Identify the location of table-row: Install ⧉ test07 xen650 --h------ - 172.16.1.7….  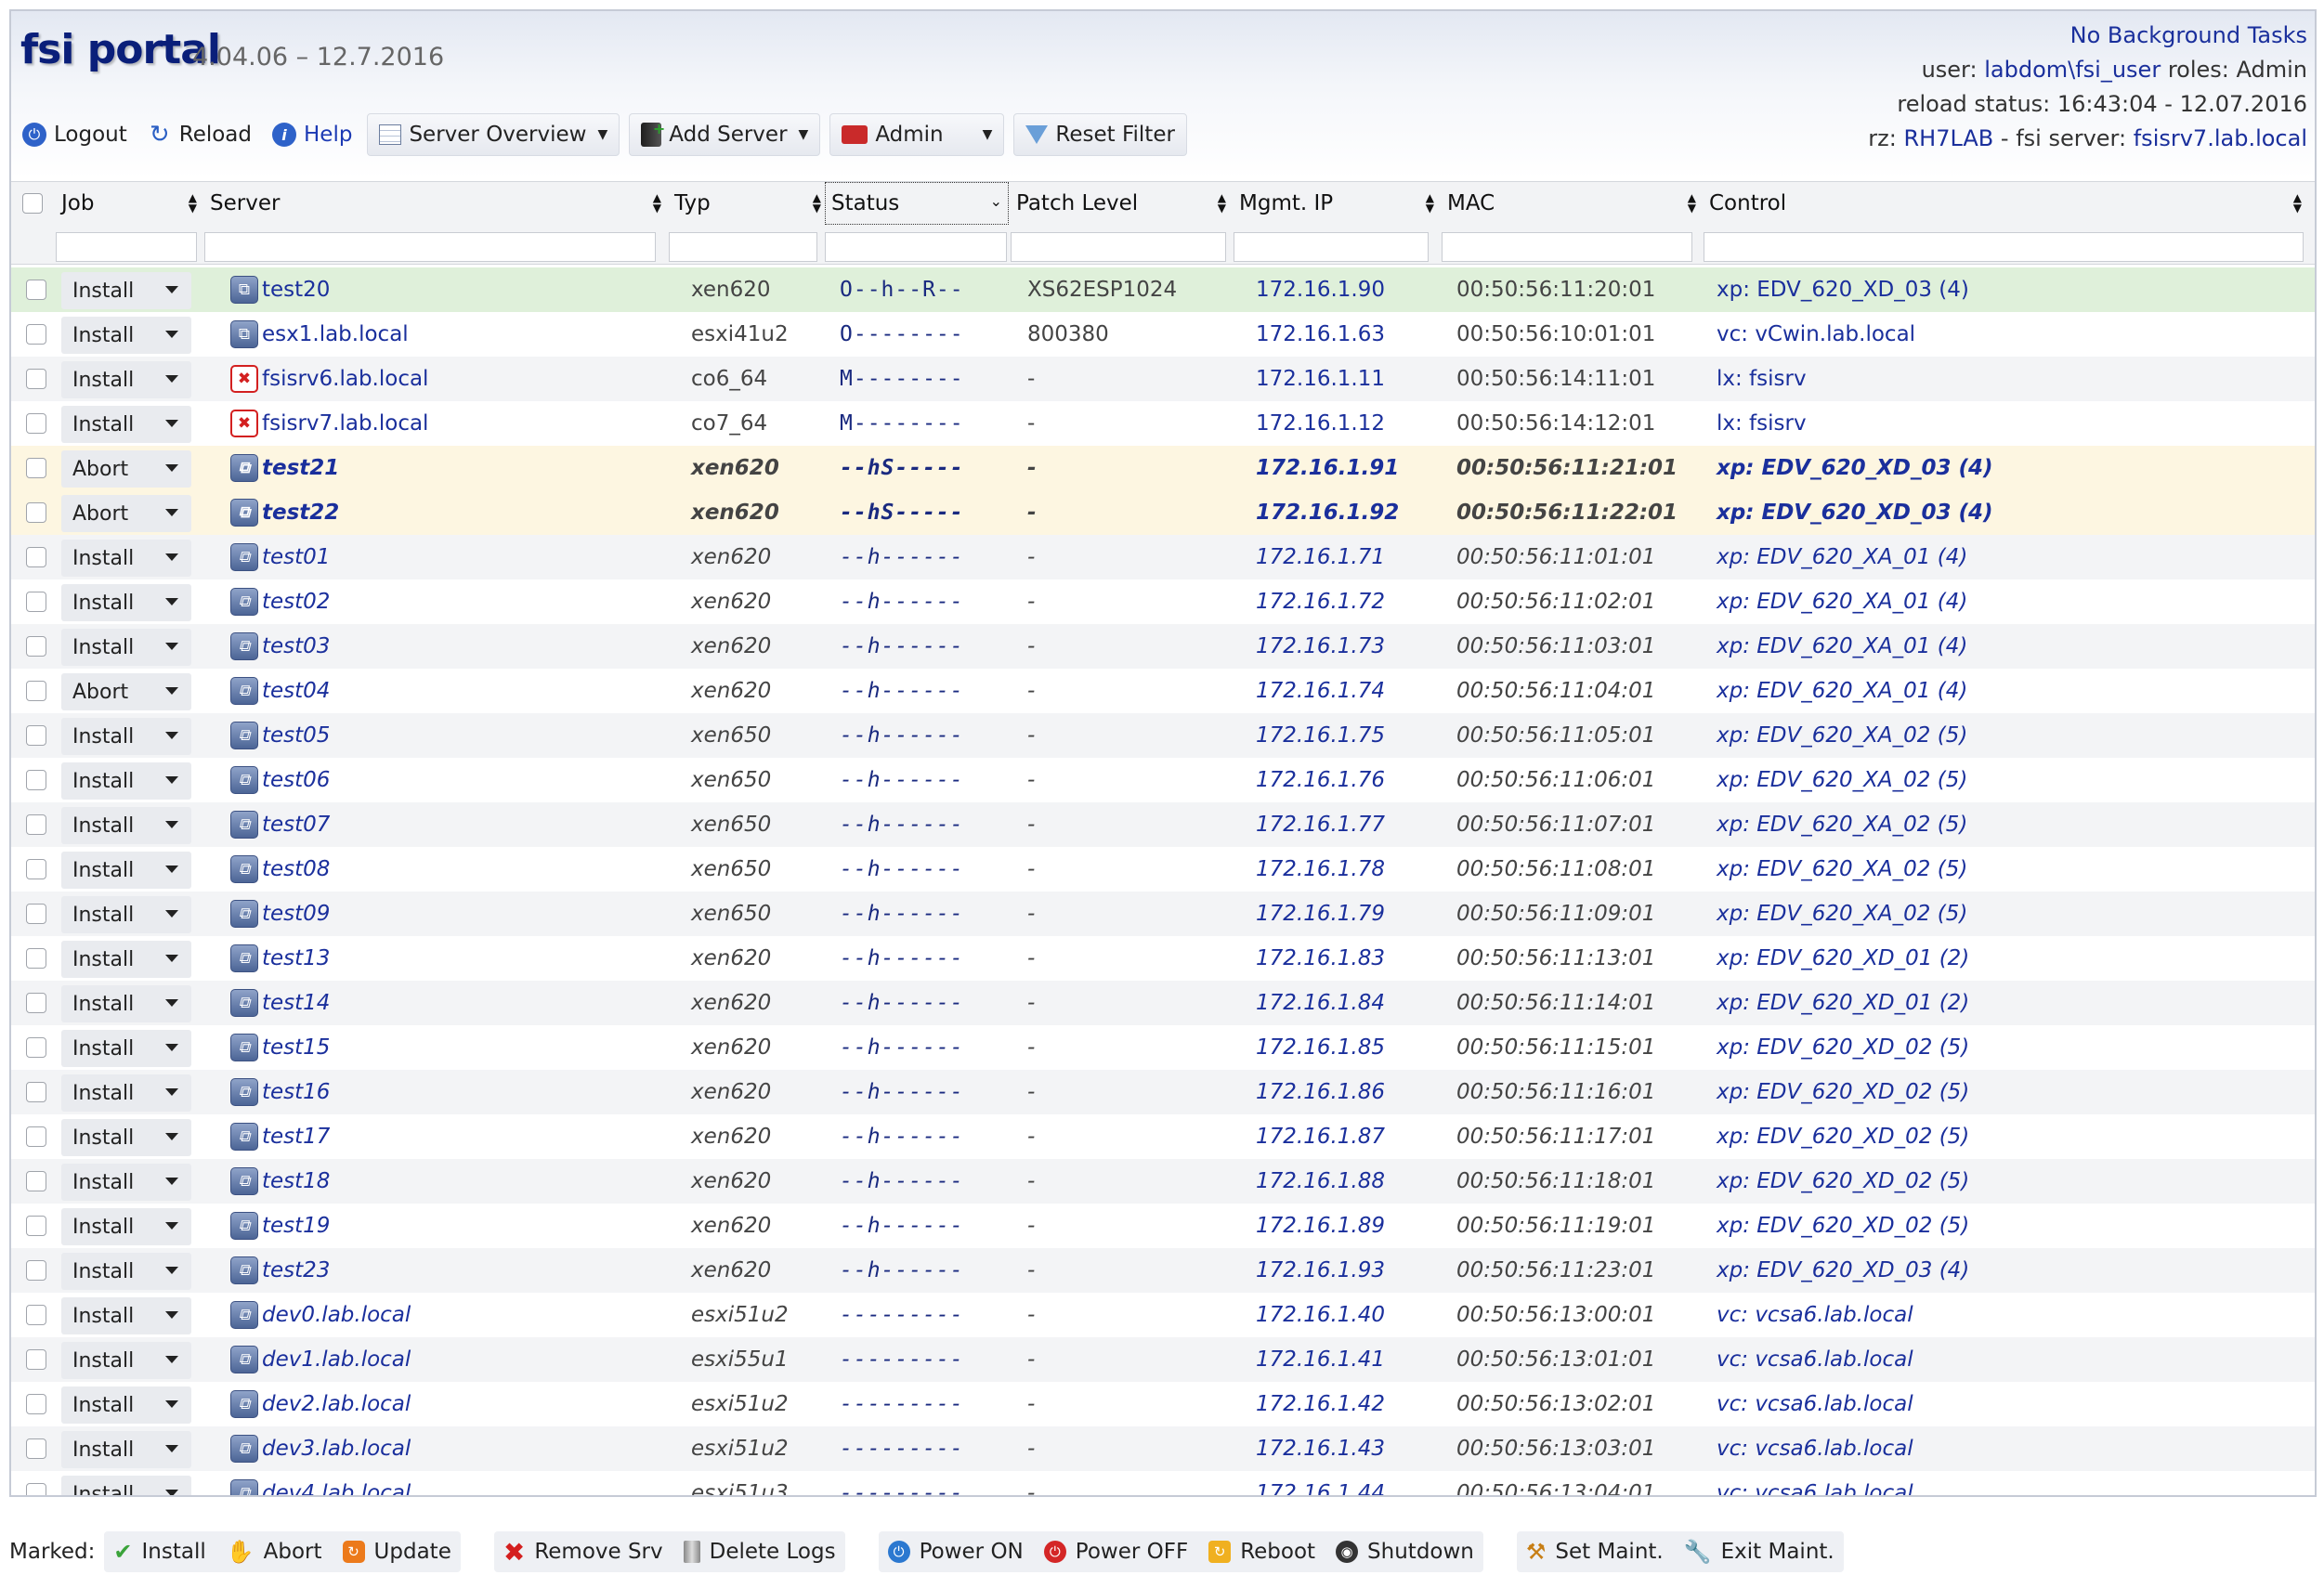
(1163, 825).